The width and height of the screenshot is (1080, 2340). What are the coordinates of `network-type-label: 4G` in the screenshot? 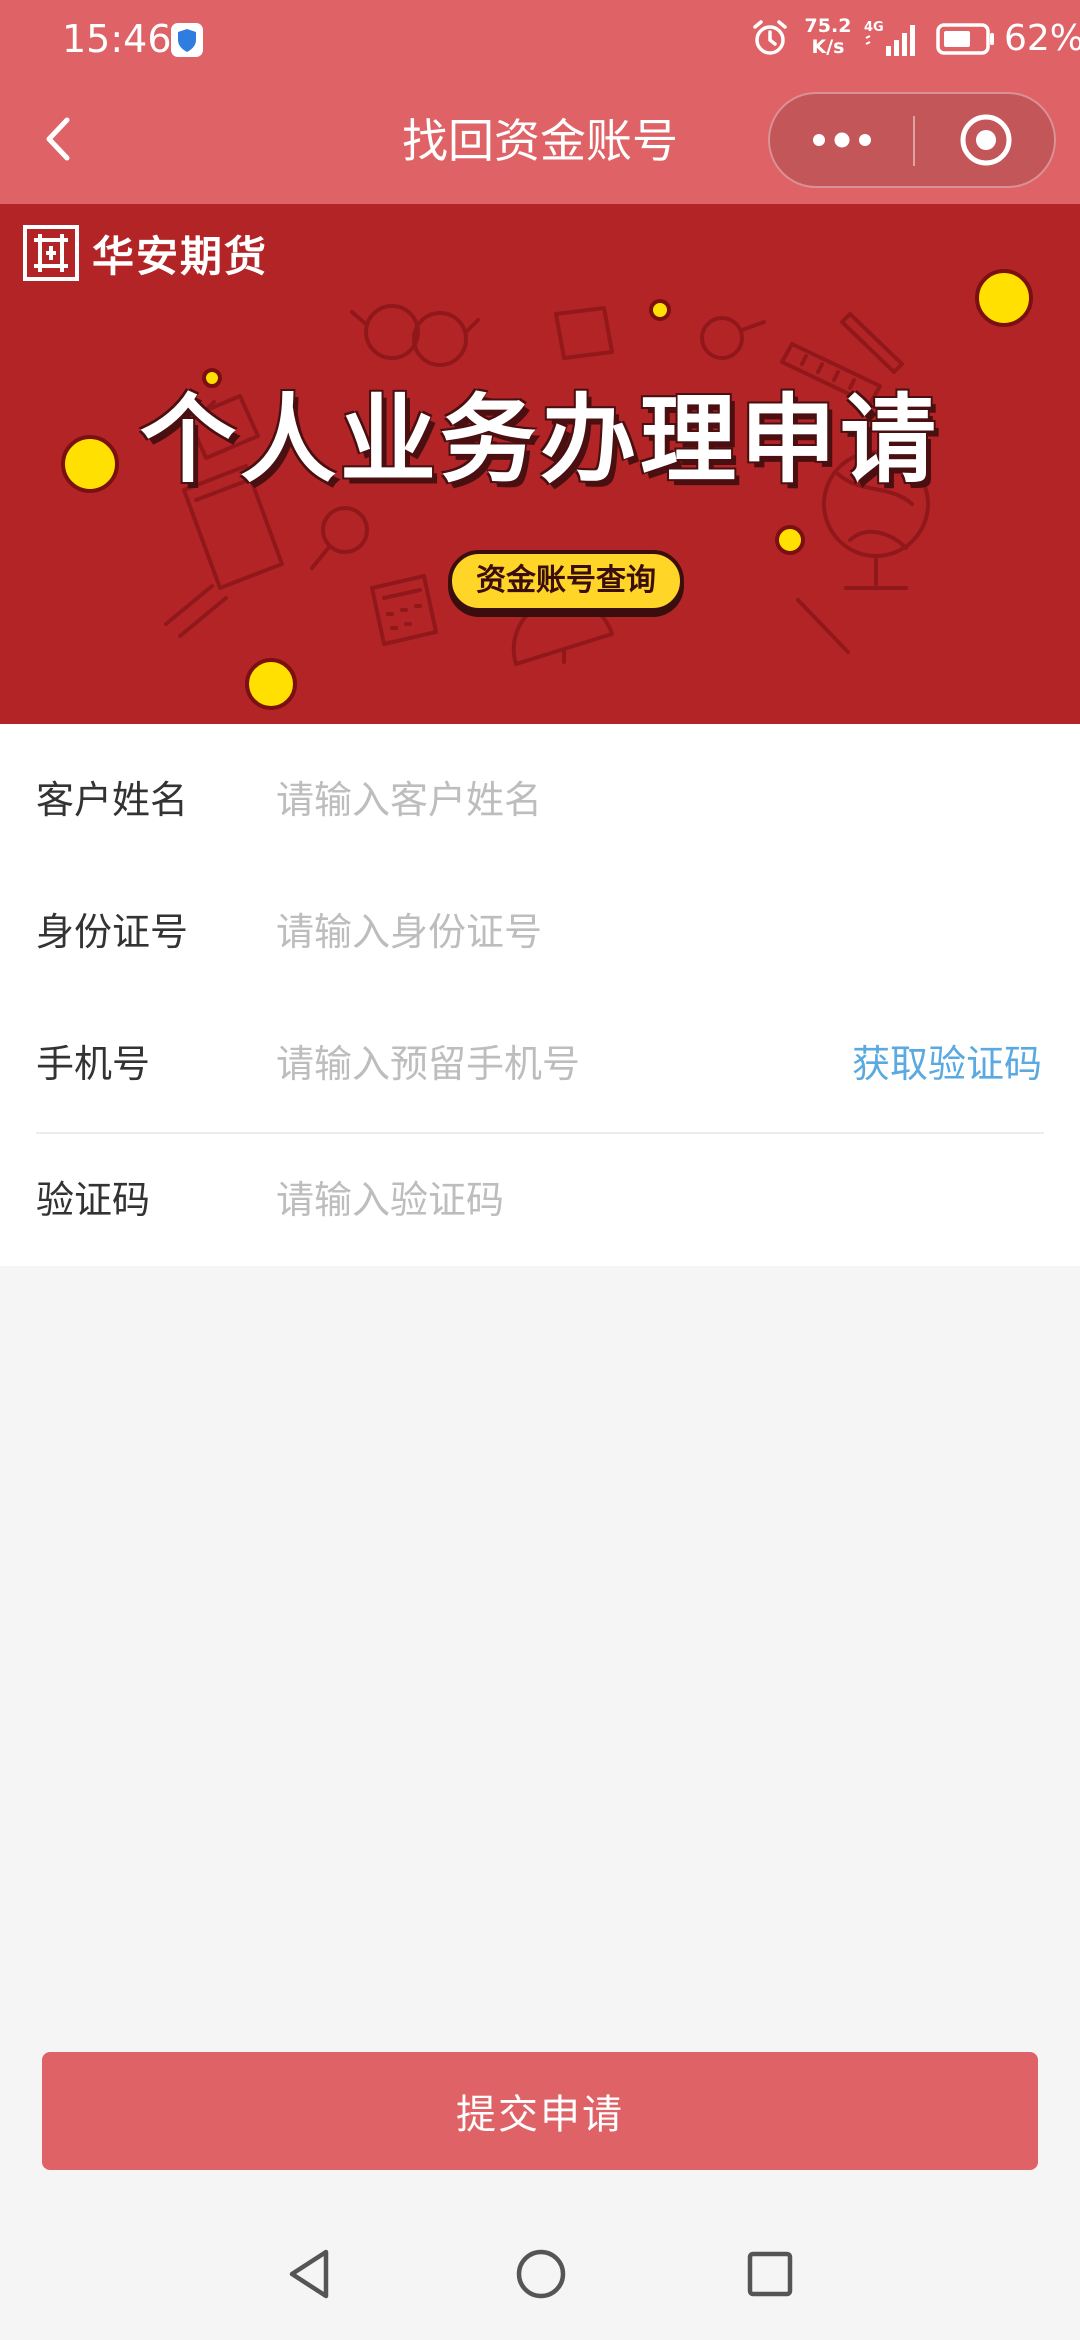 It's located at (874, 27).